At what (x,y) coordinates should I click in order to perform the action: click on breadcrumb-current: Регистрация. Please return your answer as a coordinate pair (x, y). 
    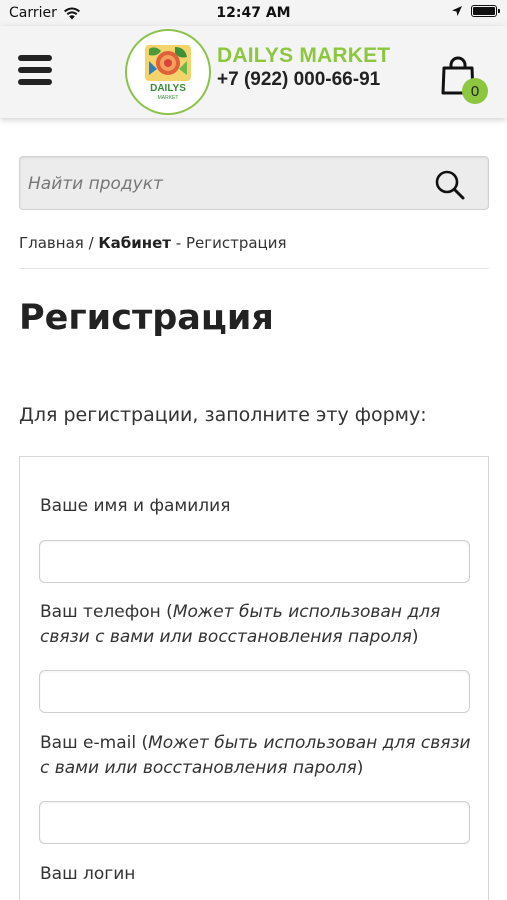
    Looking at the image, I should click on (236, 243).